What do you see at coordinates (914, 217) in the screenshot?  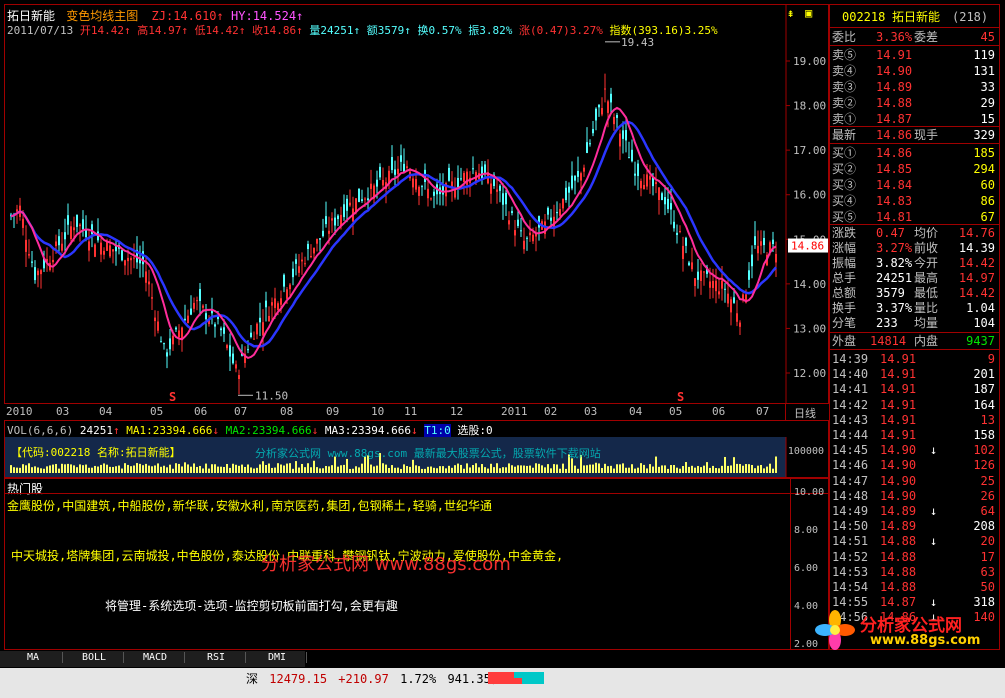 I see `buy-row: 买⑤ 14.81 67` at bounding box center [914, 217].